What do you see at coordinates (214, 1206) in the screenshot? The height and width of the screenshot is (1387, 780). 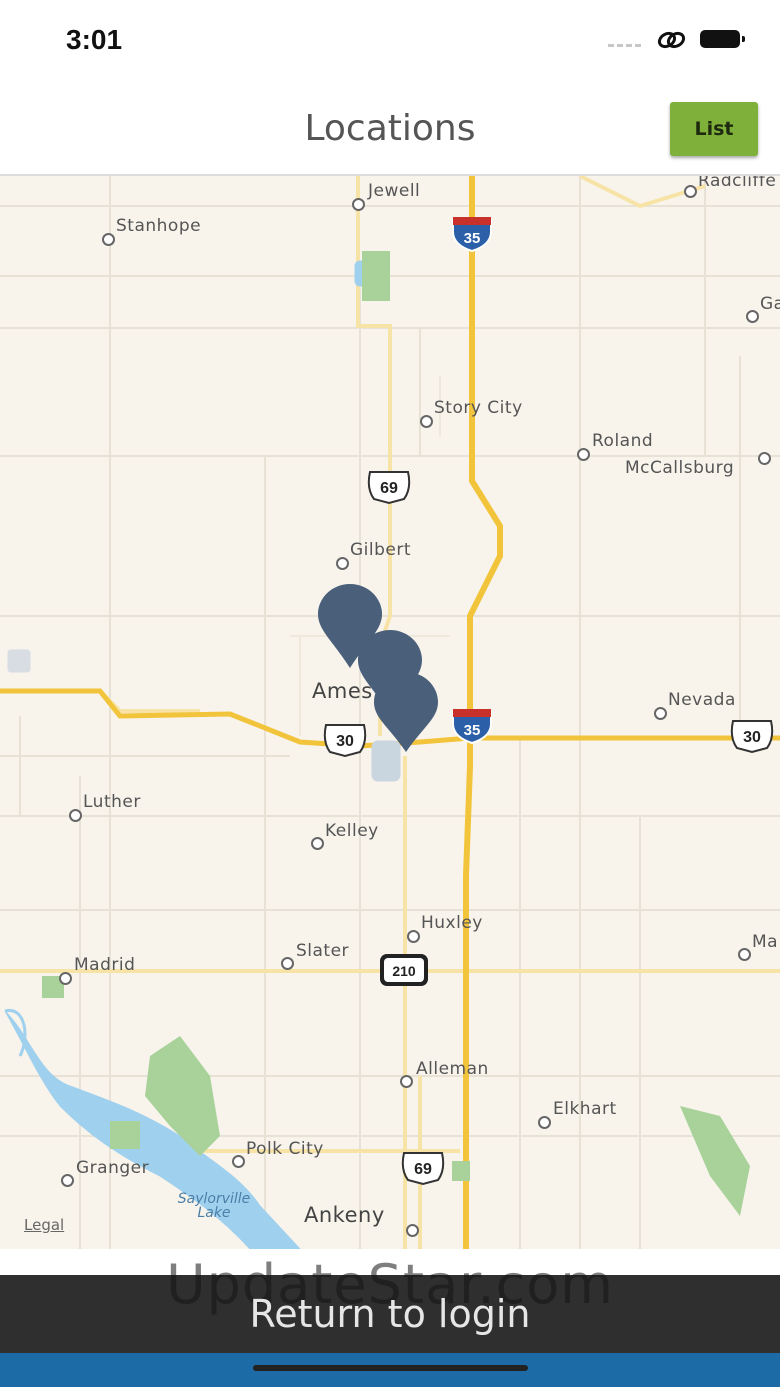 I see `lake-label: Saylorville Lake` at bounding box center [214, 1206].